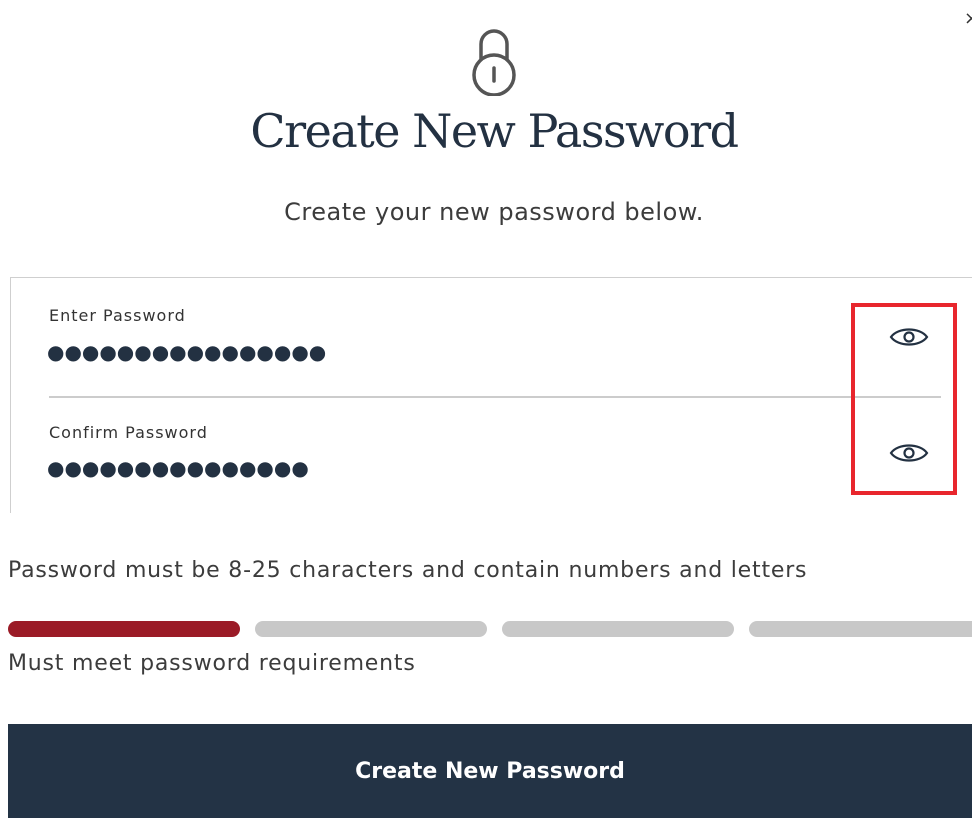 The image size is (972, 818). Describe the element at coordinates (490, 771) in the screenshot. I see `create-password-button: Create New Password` at that location.